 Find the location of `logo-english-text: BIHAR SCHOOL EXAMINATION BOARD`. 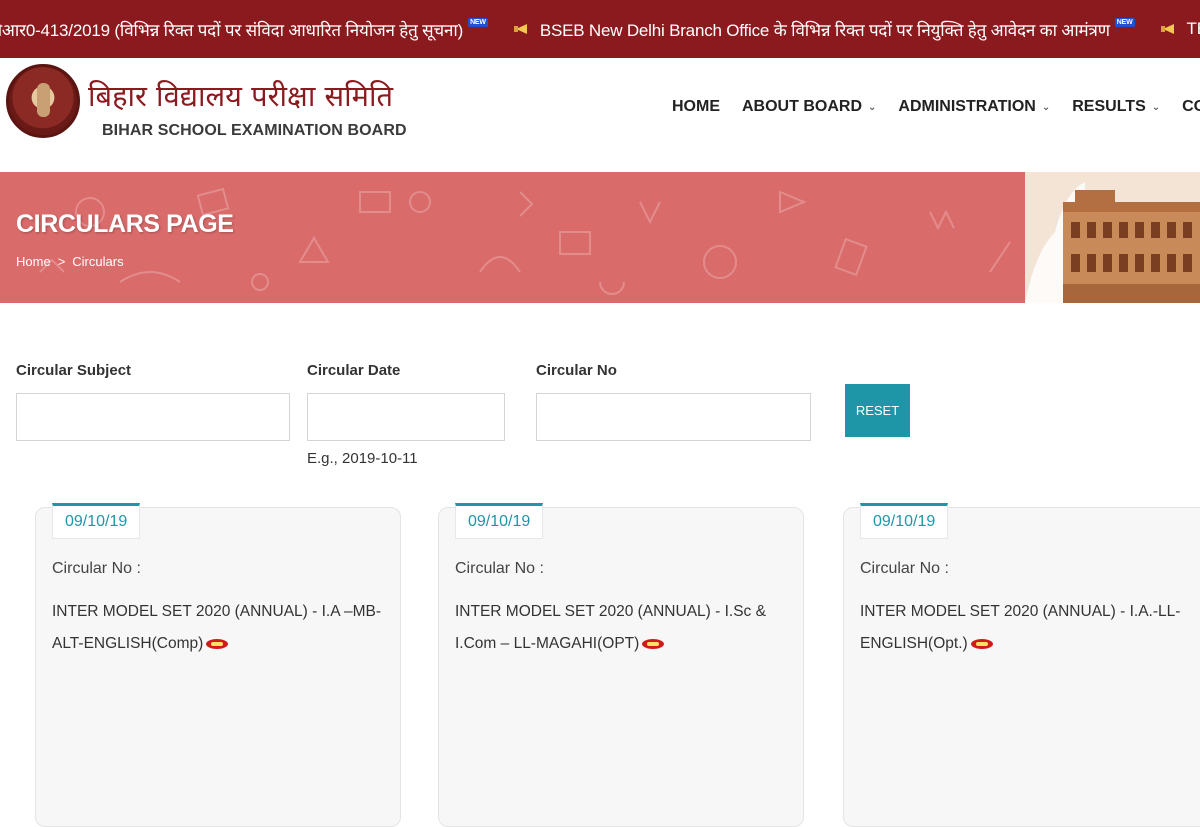

logo-english-text: BIHAR SCHOOL EXAMINATION BOARD is located at coordinates (254, 130).